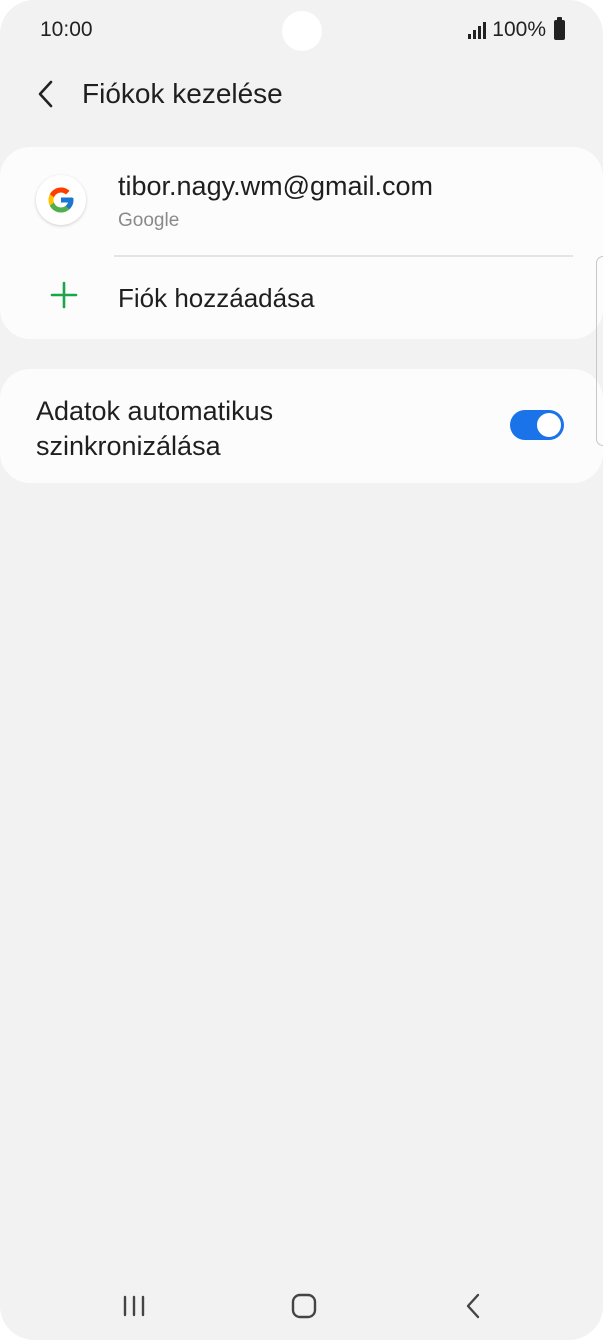 This screenshot has height=1340, width=603. What do you see at coordinates (301, 201) in the screenshot?
I see `account-item-google: tibor.nagy.wm@gmail.com Google` at bounding box center [301, 201].